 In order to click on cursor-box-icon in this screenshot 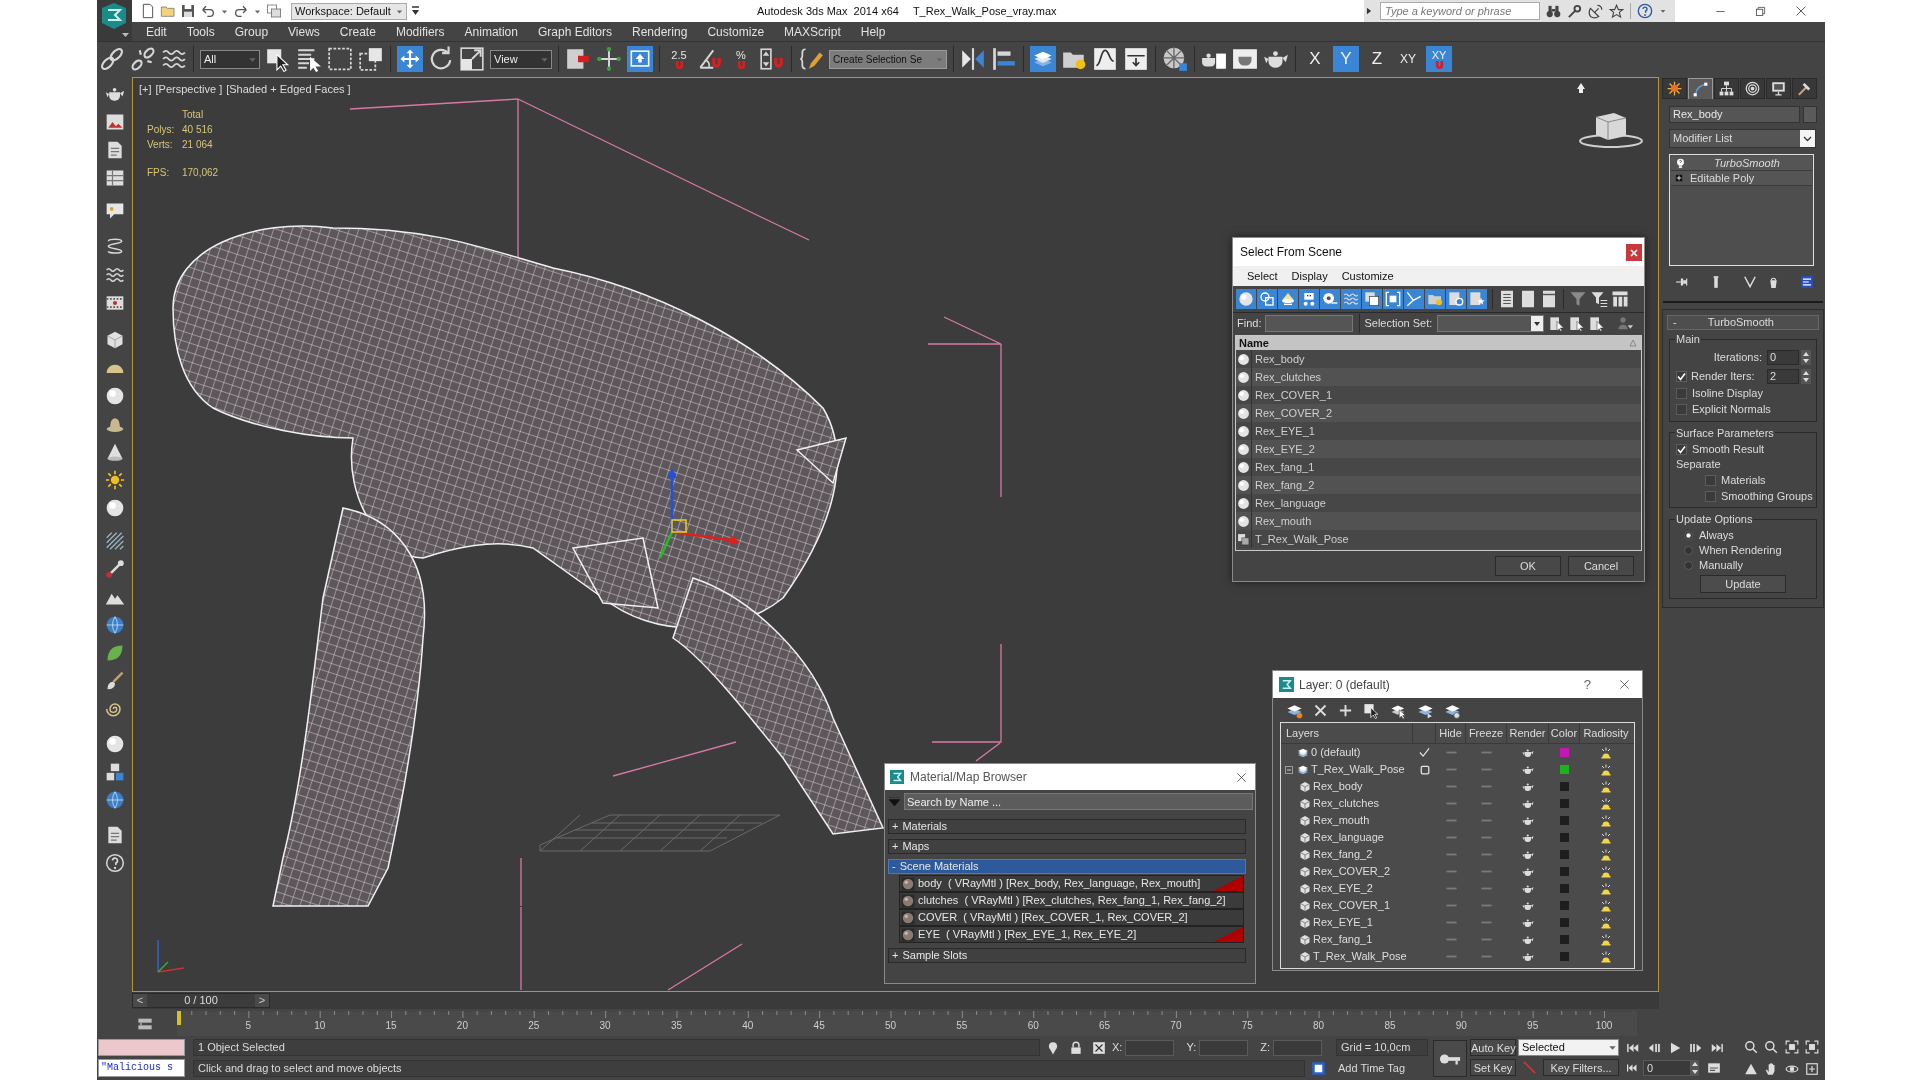, I will do `click(278, 59)`.